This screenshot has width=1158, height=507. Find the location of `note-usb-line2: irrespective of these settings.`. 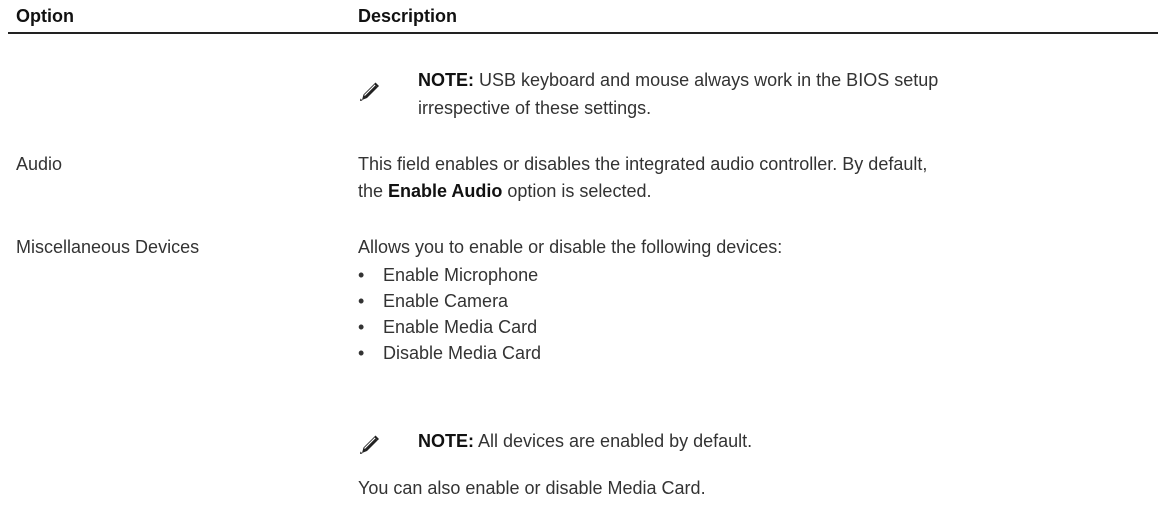

note-usb-line2: irrespective of these settings. is located at coordinates (535, 108).